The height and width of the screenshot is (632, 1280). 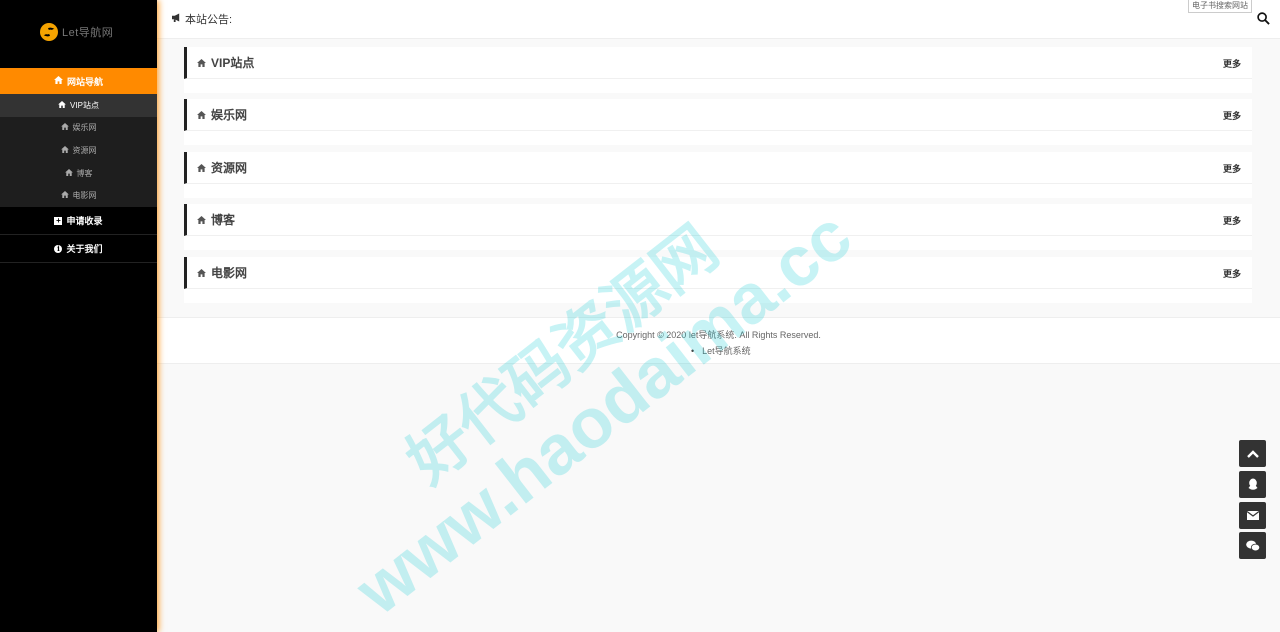 I want to click on qq-button, so click(x=1252, y=484).